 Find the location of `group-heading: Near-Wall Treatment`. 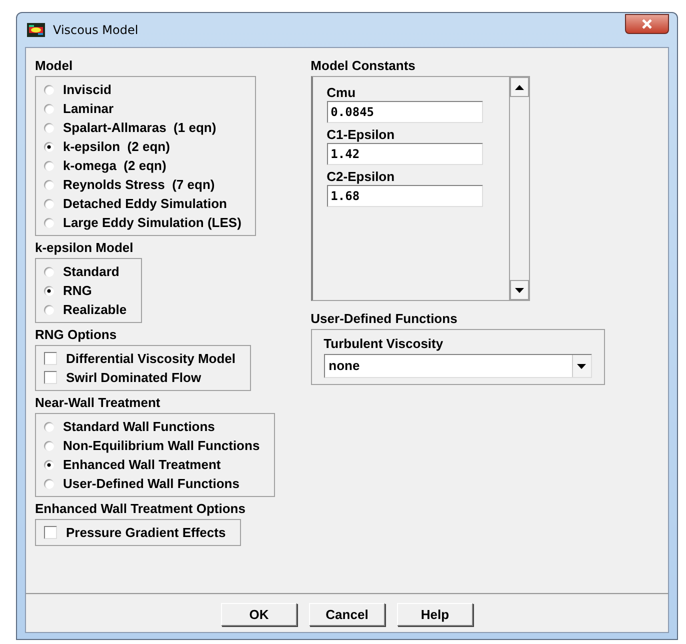

group-heading: Near-Wall Treatment is located at coordinates (97, 403).